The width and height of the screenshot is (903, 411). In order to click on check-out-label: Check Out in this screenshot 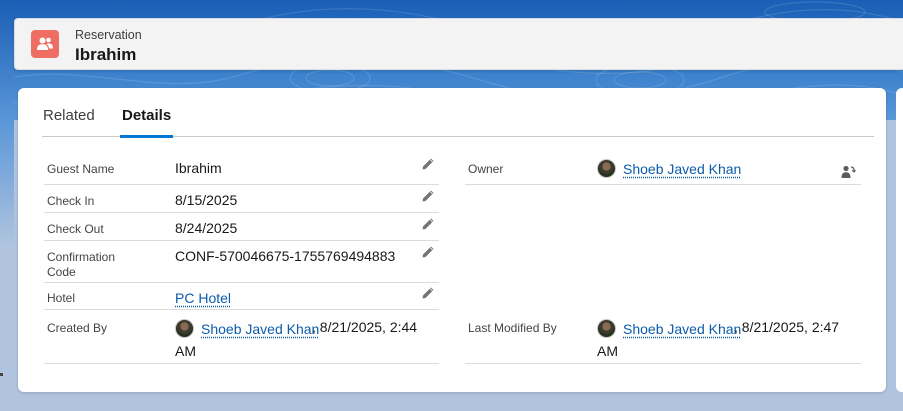, I will do `click(75, 229)`.